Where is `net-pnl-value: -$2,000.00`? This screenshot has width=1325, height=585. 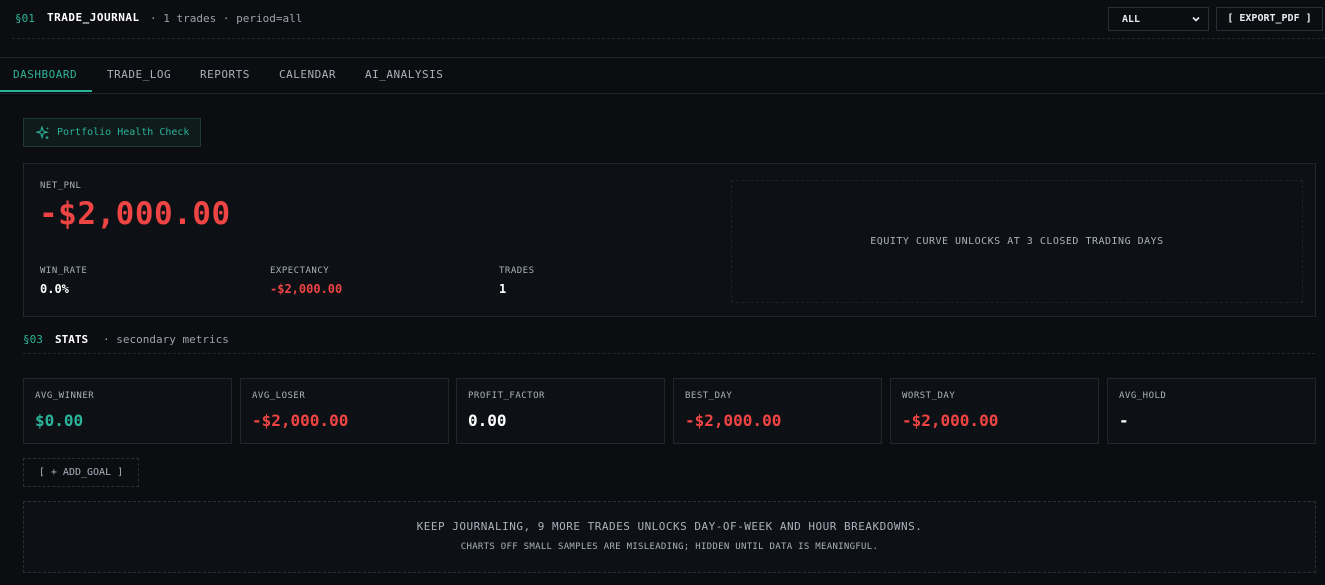 net-pnl-value: -$2,000.00 is located at coordinates (135, 214).